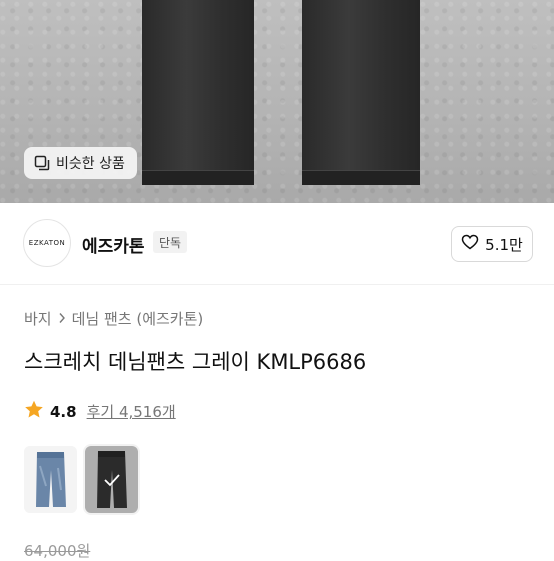 The width and height of the screenshot is (554, 561). Describe the element at coordinates (57, 551) in the screenshot. I see `original-price: 64,000원` at that location.